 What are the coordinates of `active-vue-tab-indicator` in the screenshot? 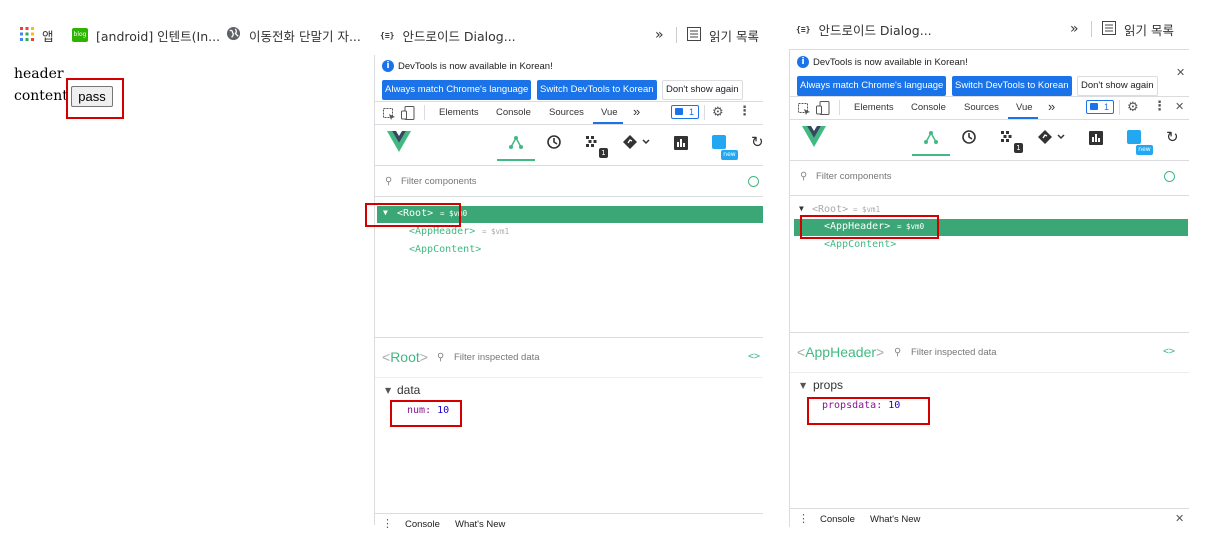 It's located at (931, 155).